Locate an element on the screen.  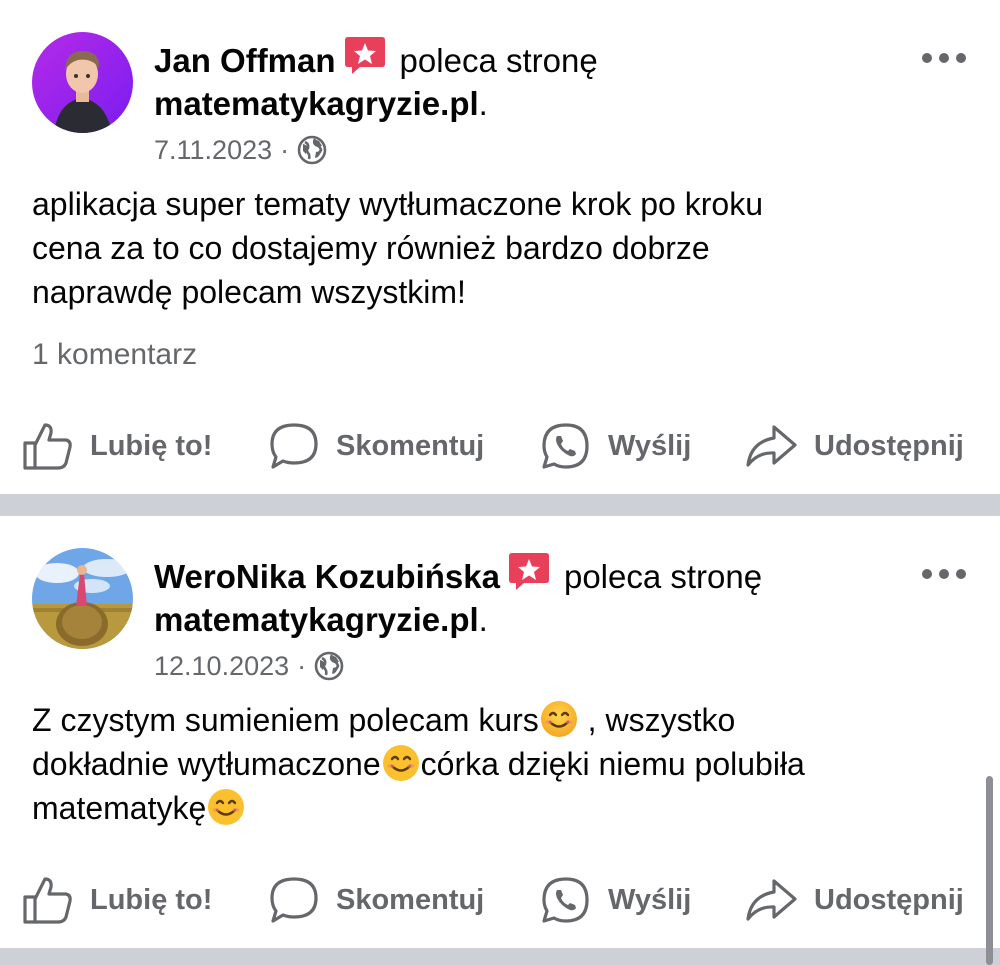
post-text-segment: dokładnie wytłumaczone is located at coordinates (206, 764).